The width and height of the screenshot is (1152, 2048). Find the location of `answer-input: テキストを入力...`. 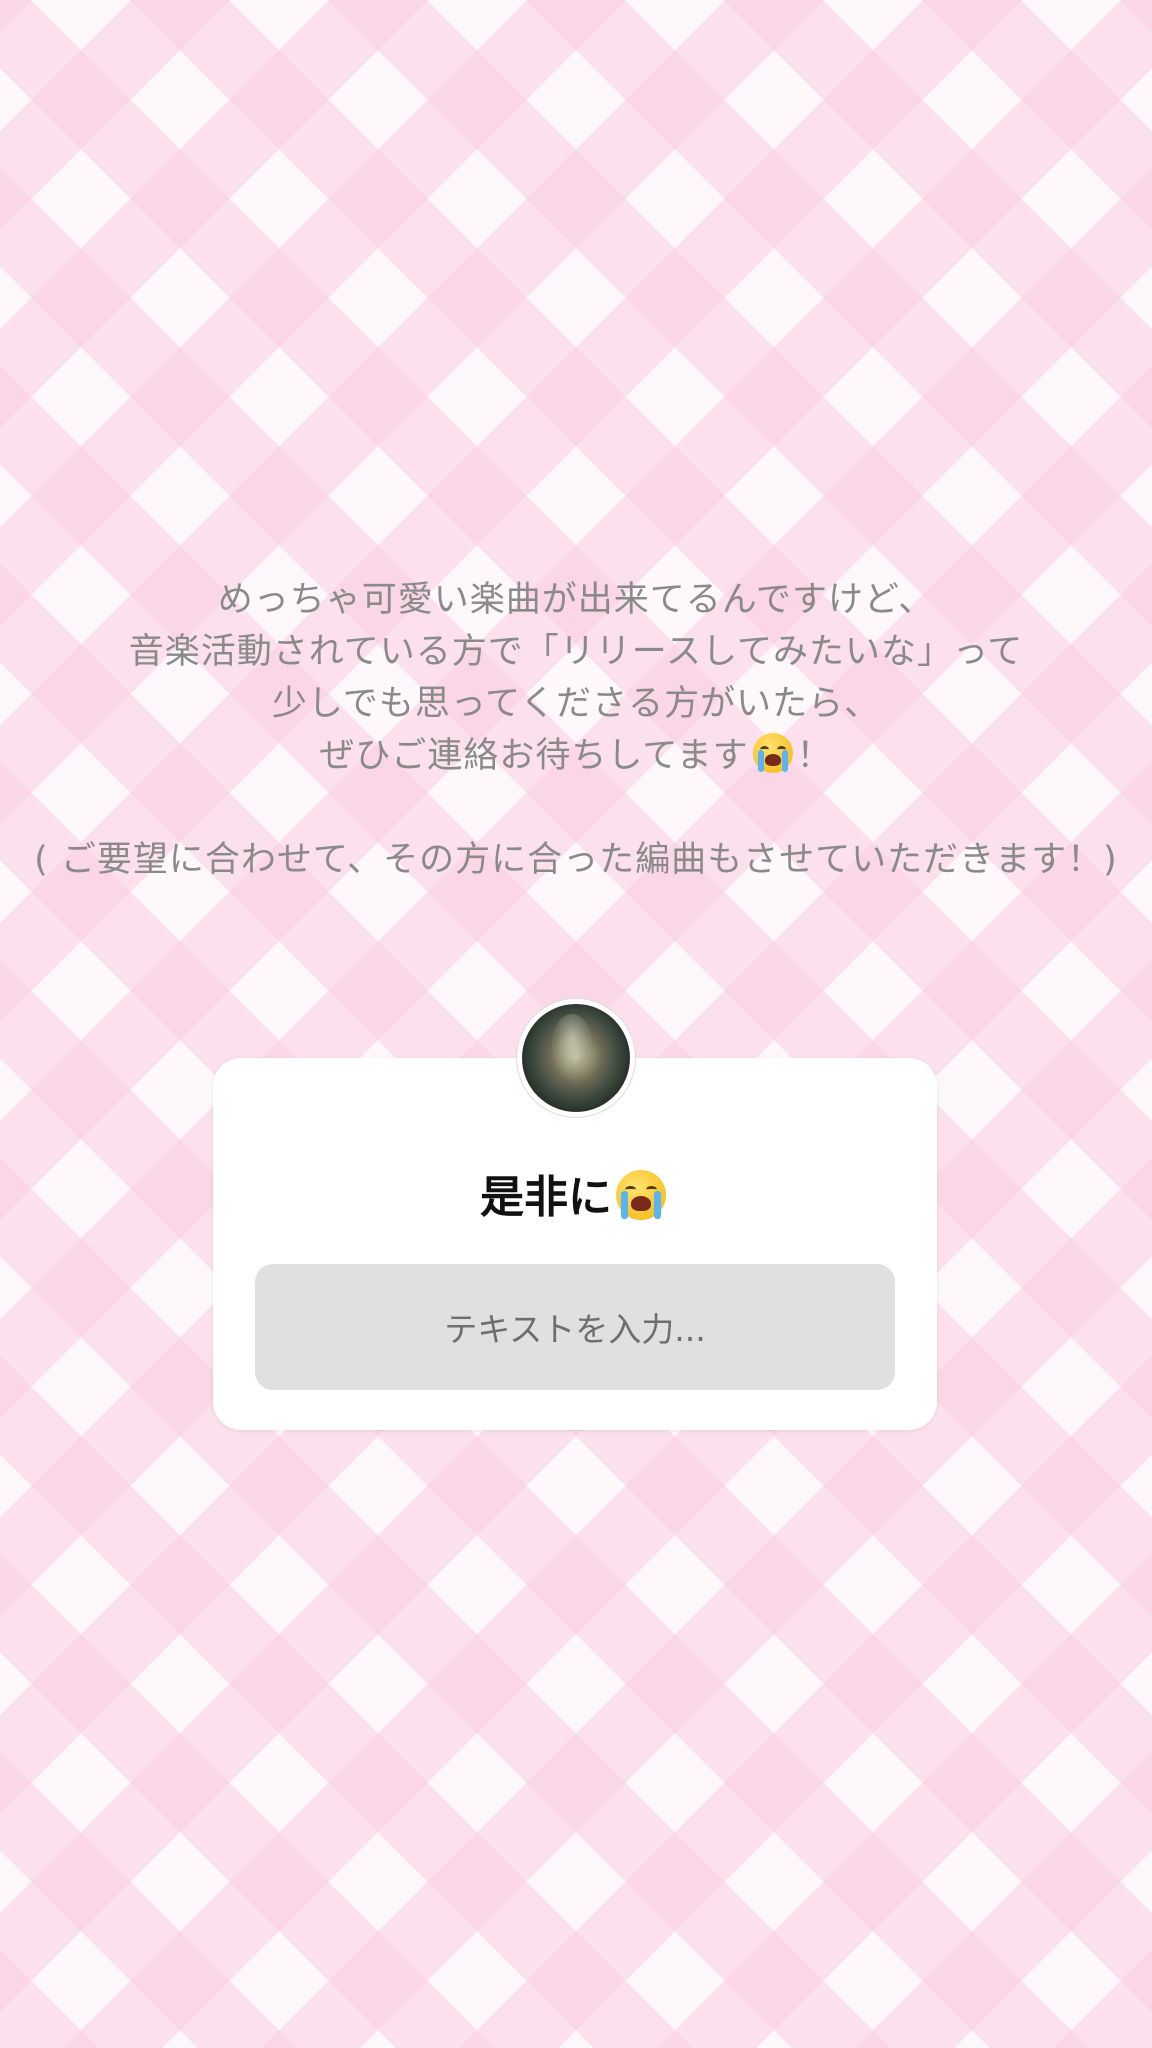

answer-input: テキストを入力... is located at coordinates (575, 1327).